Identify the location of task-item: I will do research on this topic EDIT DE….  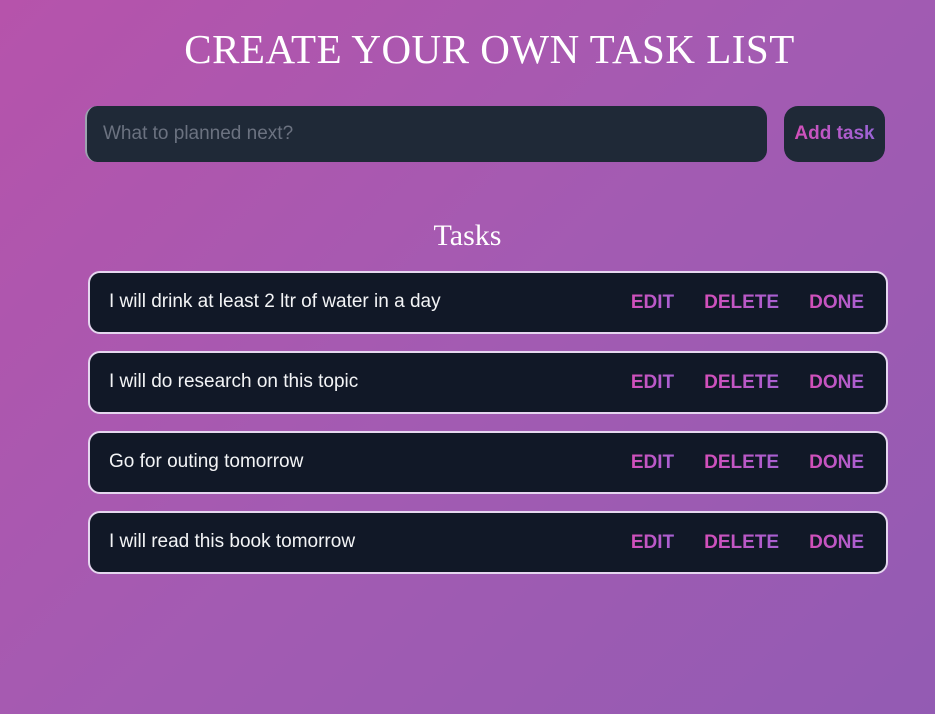
(488, 382).